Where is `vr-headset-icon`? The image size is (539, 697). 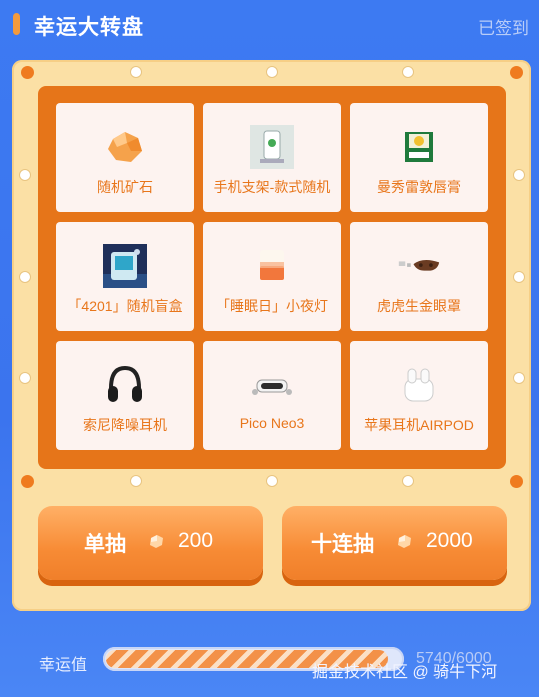
vr-headset-icon is located at coordinates (272, 385).